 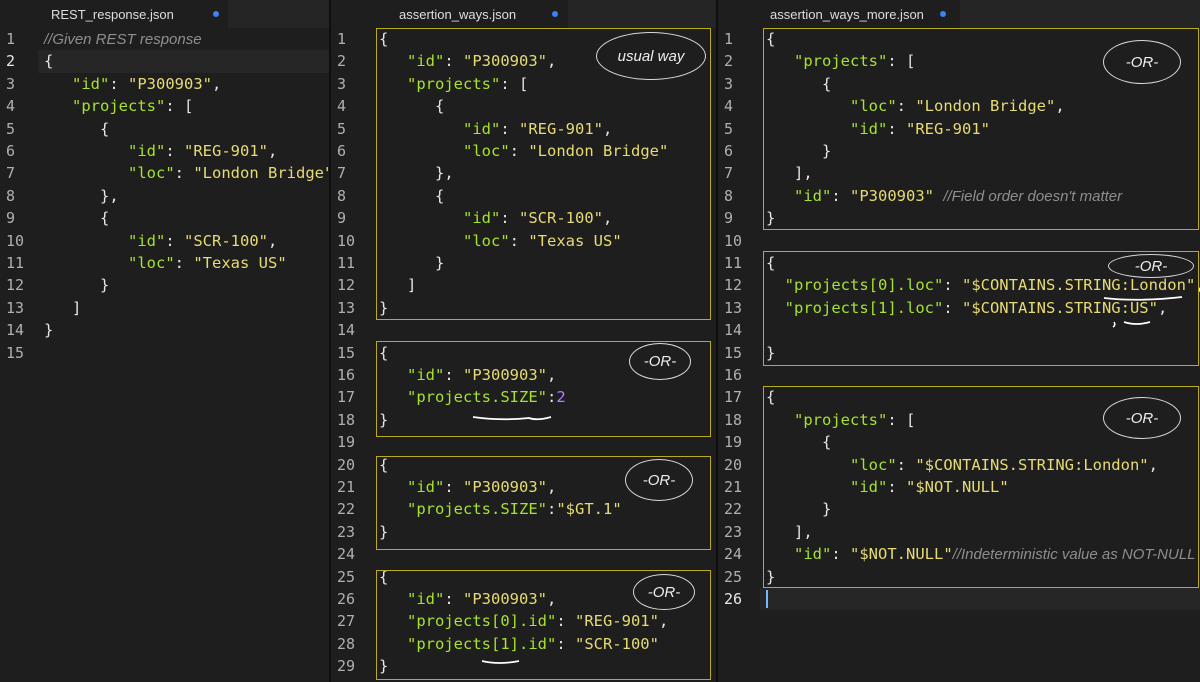 I want to click on code-line: "id": "REG-901",, so click(x=160, y=151).